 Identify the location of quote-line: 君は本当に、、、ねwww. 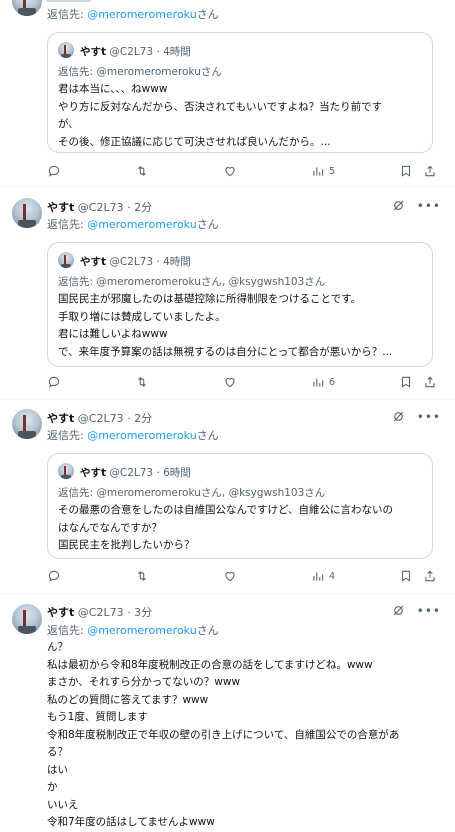
(113, 89).